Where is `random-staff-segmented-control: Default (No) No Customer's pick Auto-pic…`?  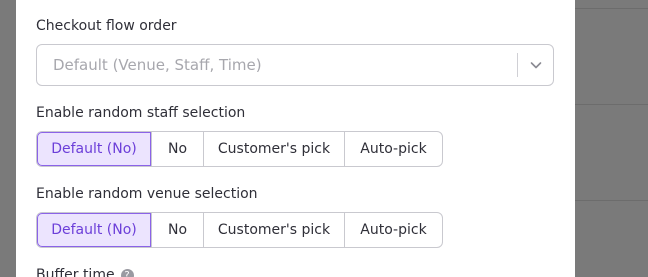 random-staff-segmented-control: Default (No) No Customer's pick Auto-pic… is located at coordinates (239, 149).